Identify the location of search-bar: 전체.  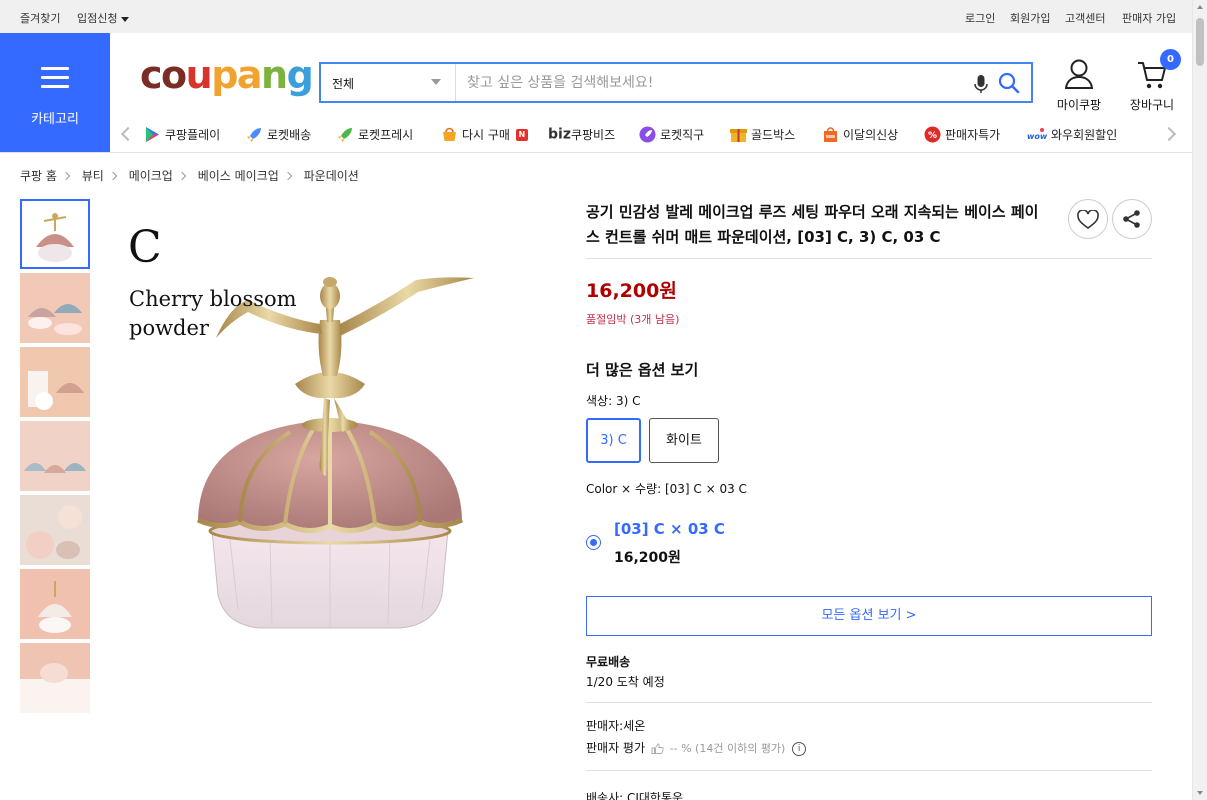
(676, 82).